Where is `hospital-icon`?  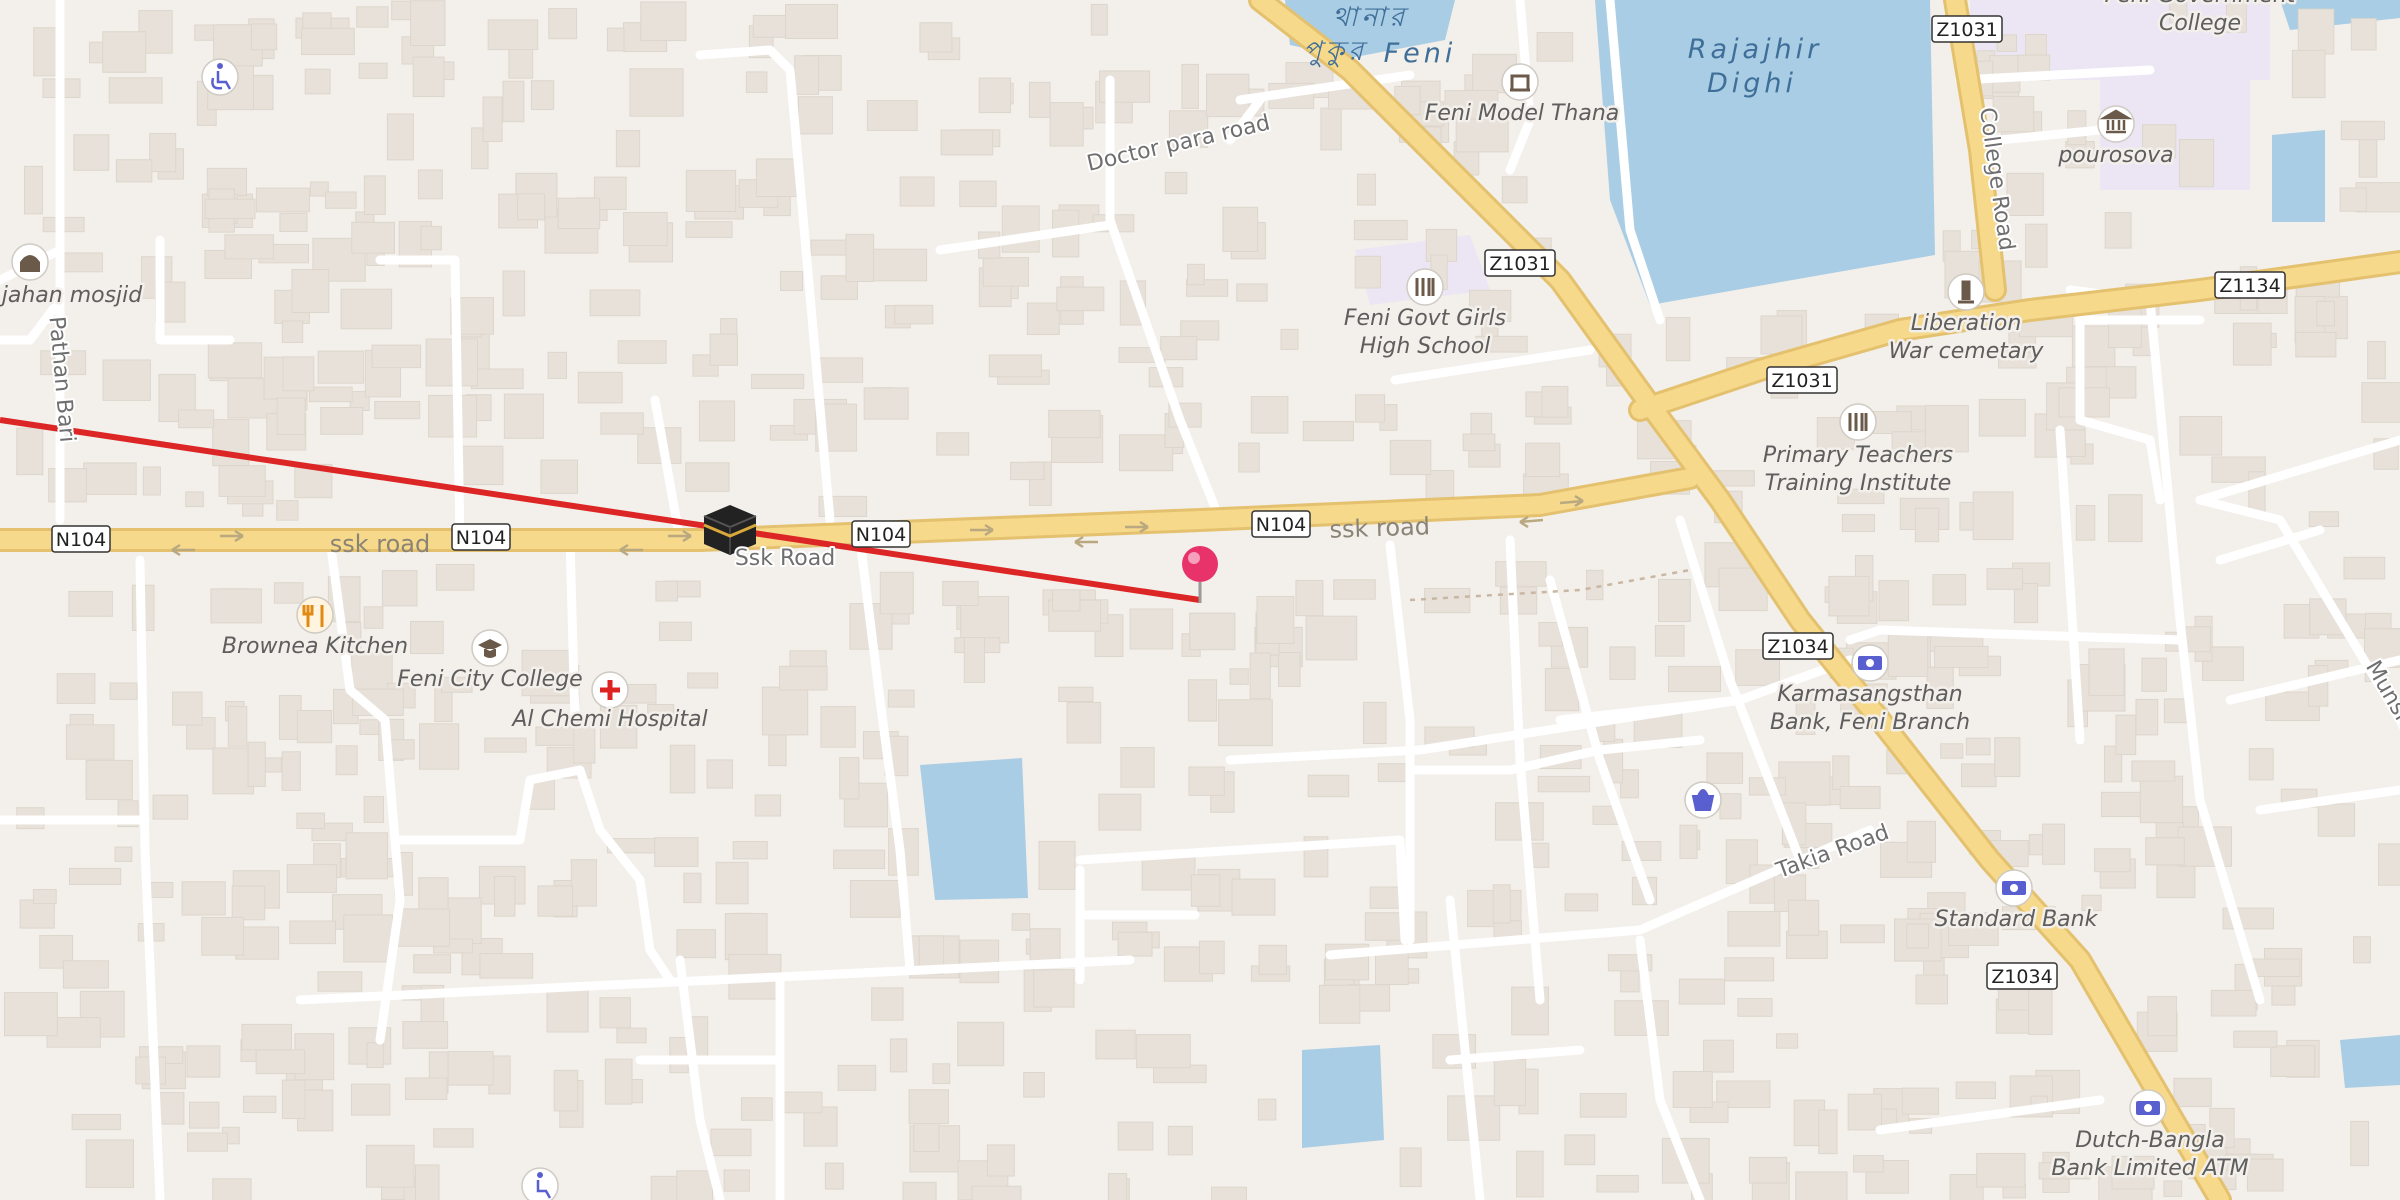 hospital-icon is located at coordinates (610, 690).